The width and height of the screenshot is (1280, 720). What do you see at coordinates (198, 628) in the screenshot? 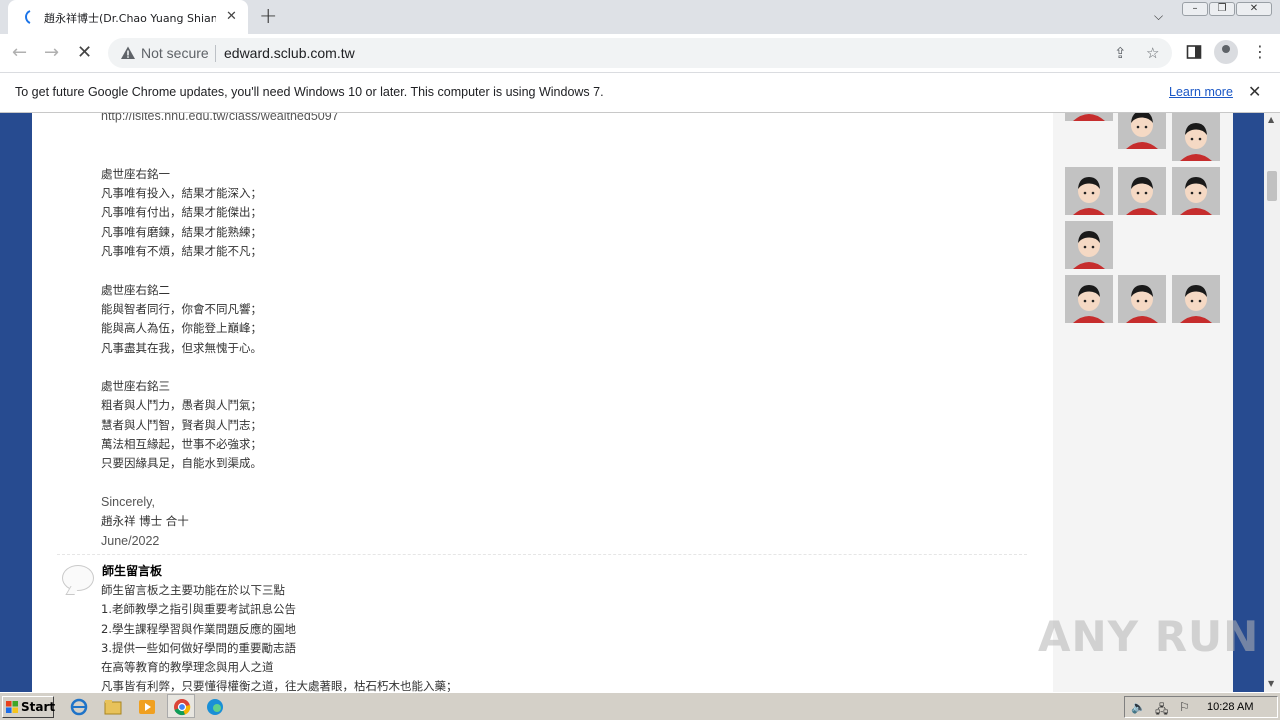
I see `board-line: 2.學生課程學習與作業問題反應的園地` at bounding box center [198, 628].